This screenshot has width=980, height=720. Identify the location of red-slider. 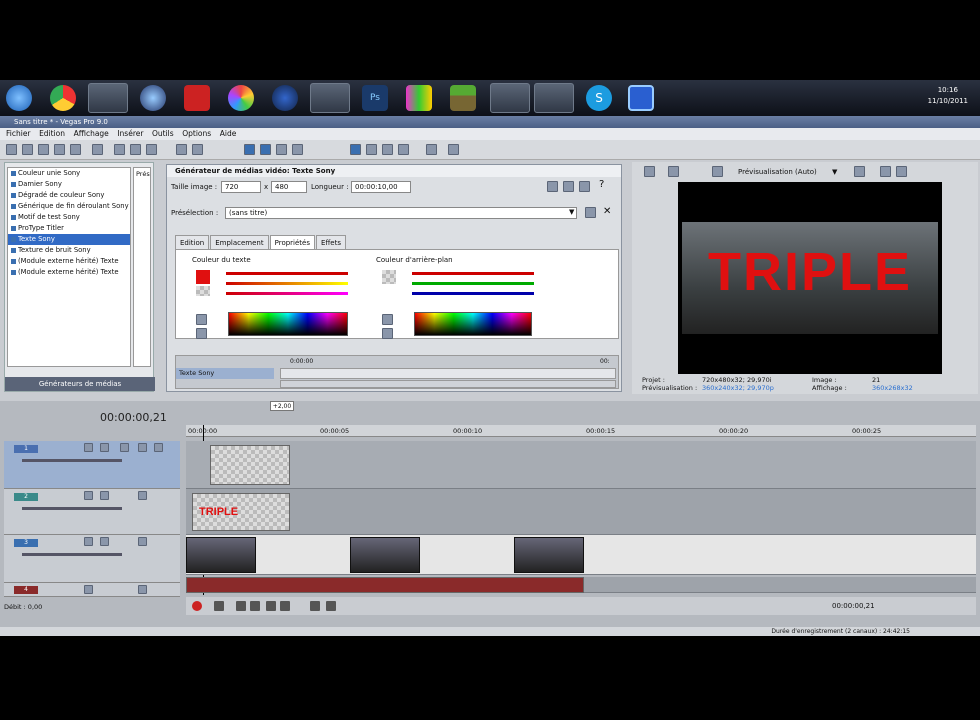
(287, 273).